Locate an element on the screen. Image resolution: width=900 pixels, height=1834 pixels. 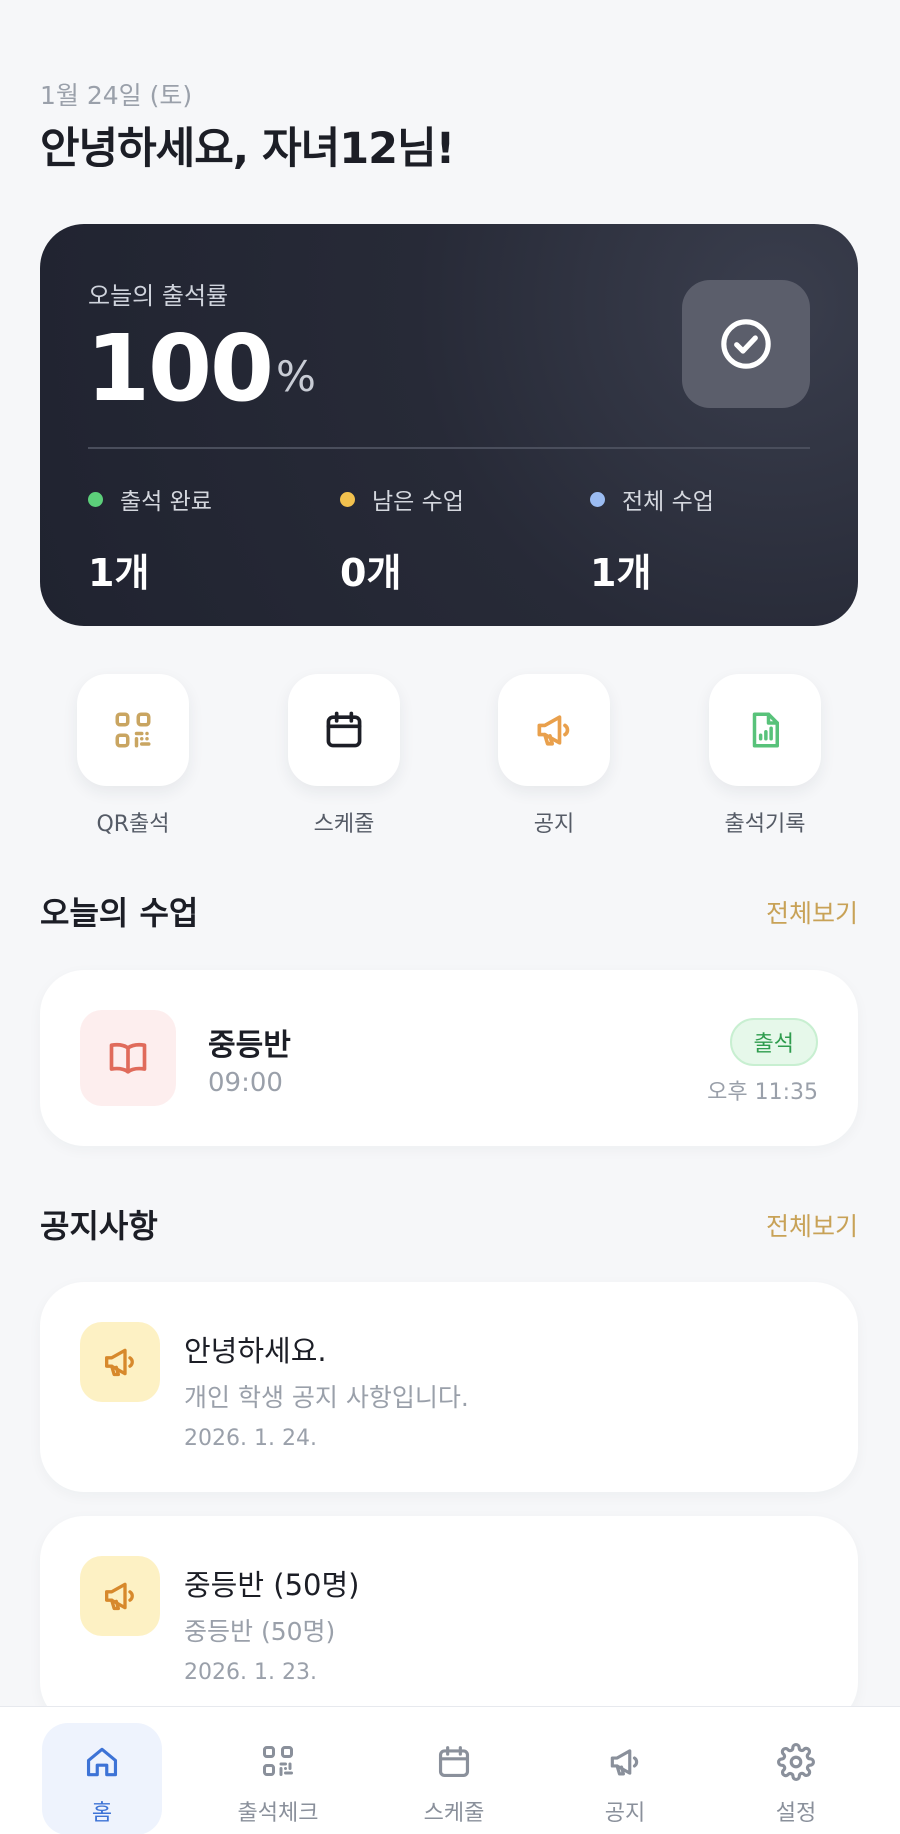
today-date: 1월 24일 (토) is located at coordinates (116, 95).